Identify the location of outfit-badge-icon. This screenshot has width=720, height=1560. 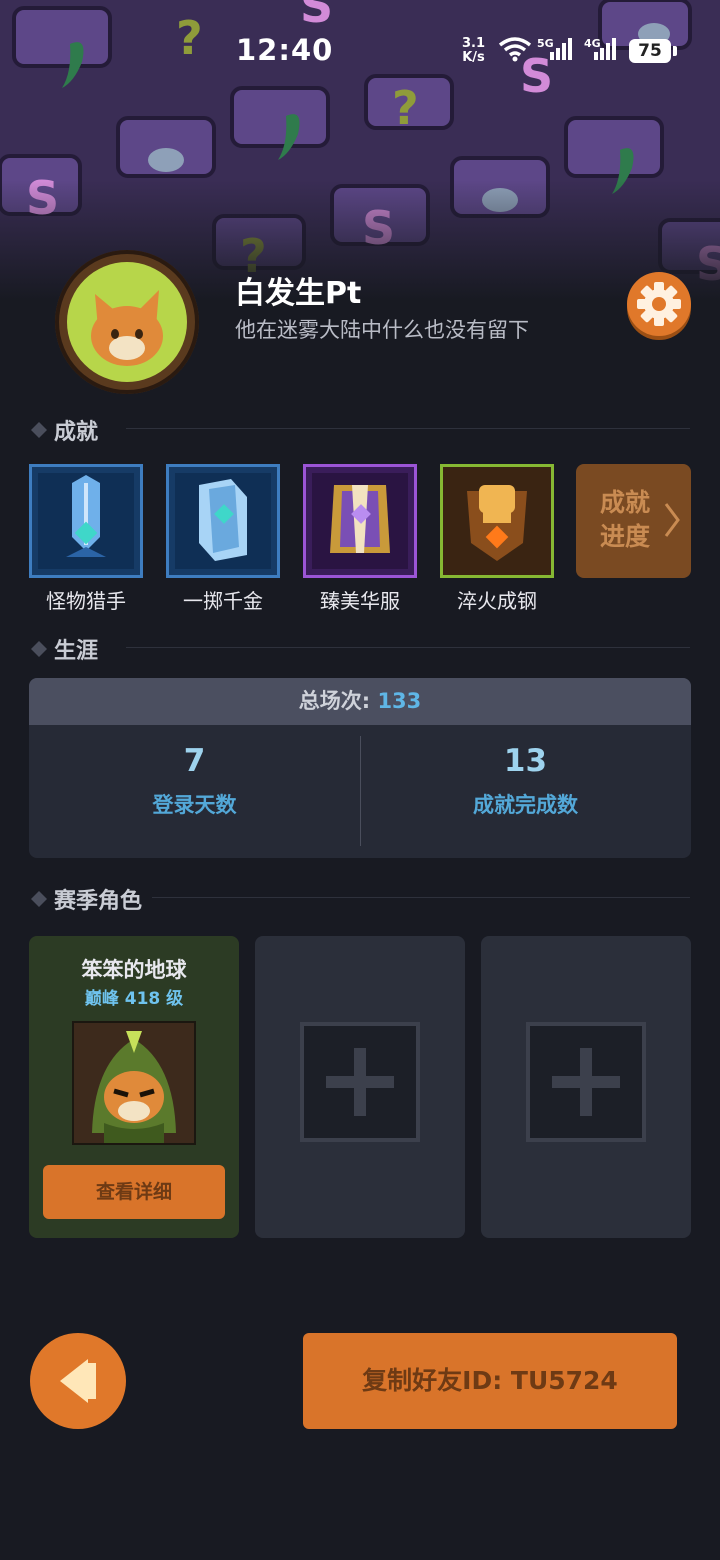
(360, 521).